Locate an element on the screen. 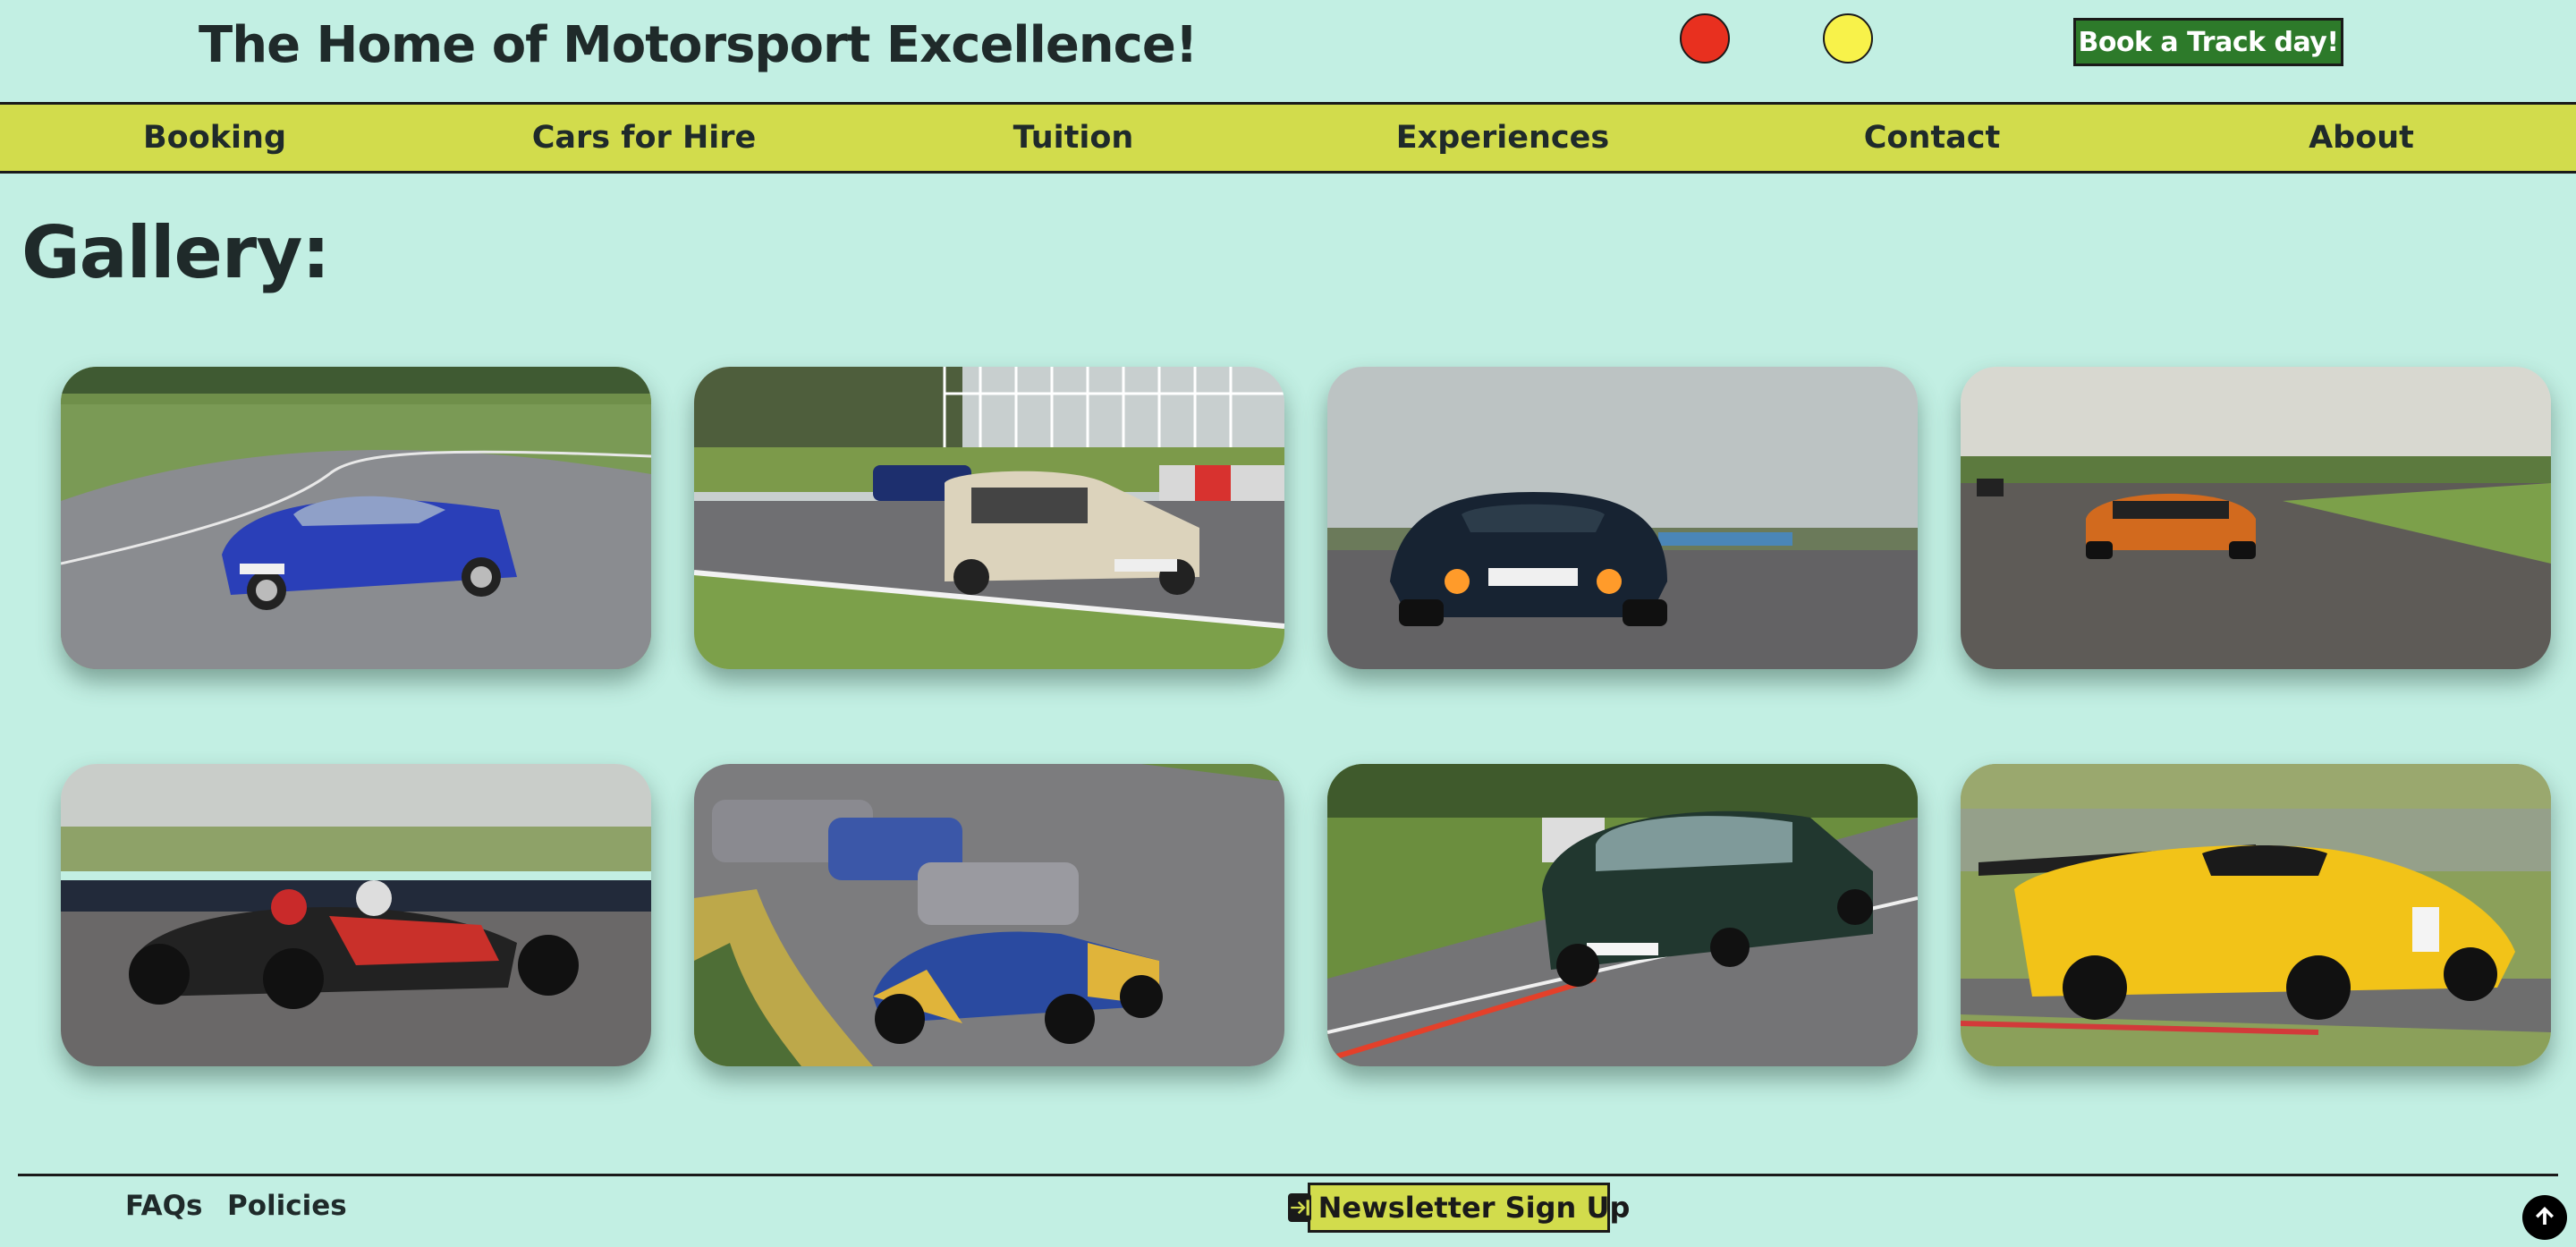 This screenshot has width=2576, height=1247. arrow-up-icon is located at coordinates (2544, 1217).